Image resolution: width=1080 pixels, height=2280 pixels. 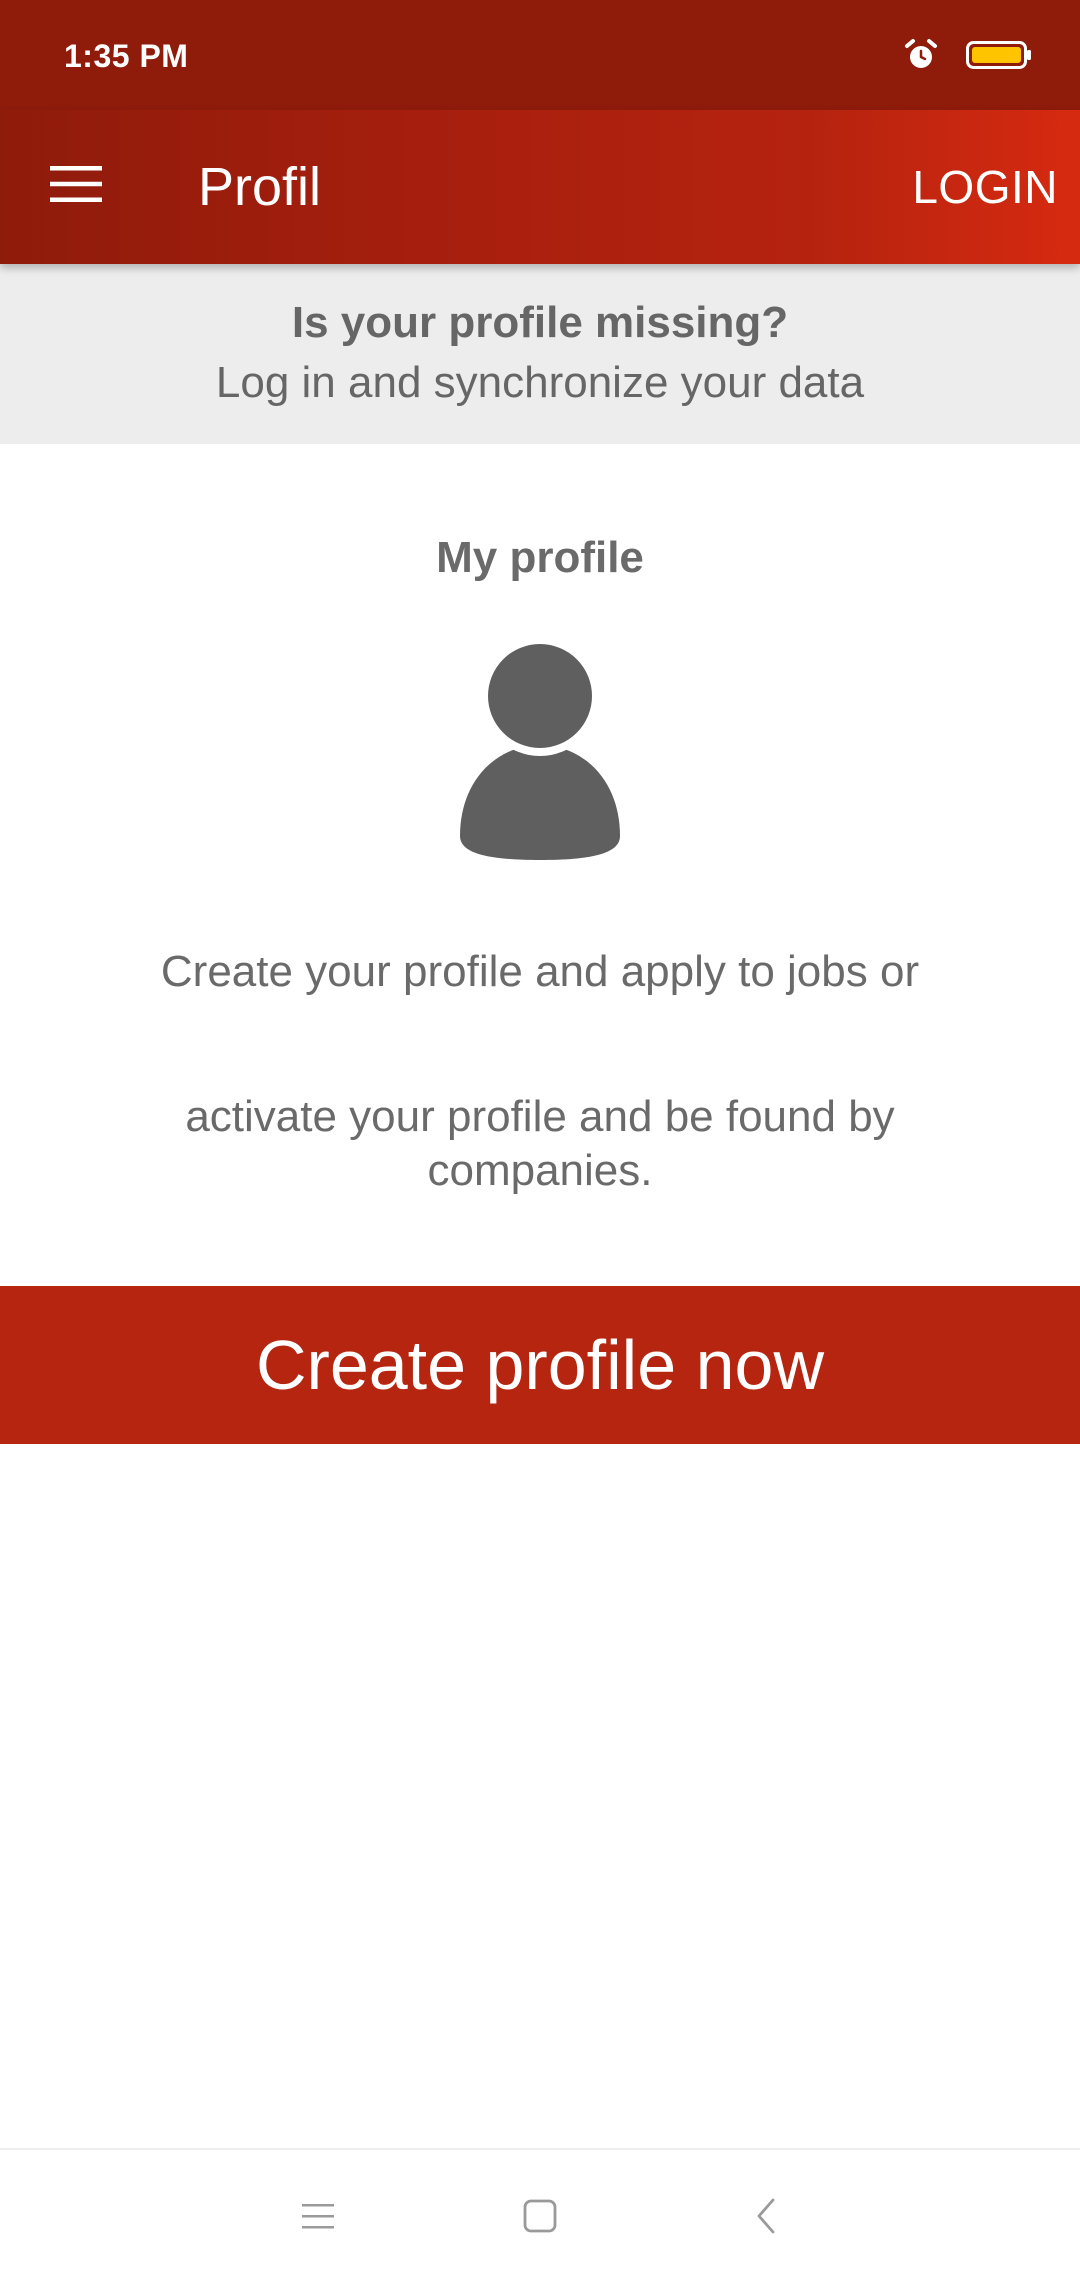 I want to click on app-bar: Profil LOGIN, so click(x=540, y=187).